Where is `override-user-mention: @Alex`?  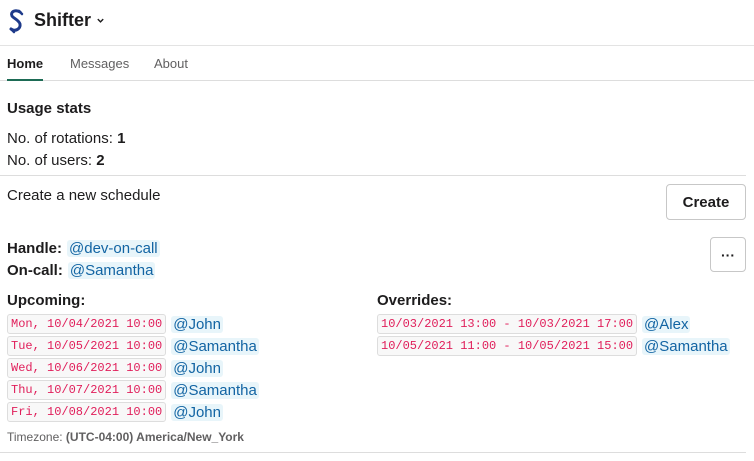
override-user-mention: @Alex is located at coordinates (666, 324).